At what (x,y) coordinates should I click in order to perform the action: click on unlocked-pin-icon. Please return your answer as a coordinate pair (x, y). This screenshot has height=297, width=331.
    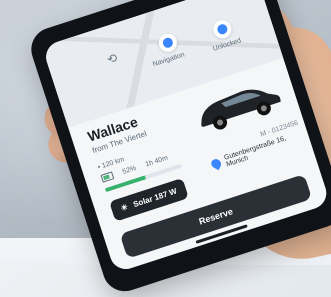
    Looking at the image, I should click on (222, 29).